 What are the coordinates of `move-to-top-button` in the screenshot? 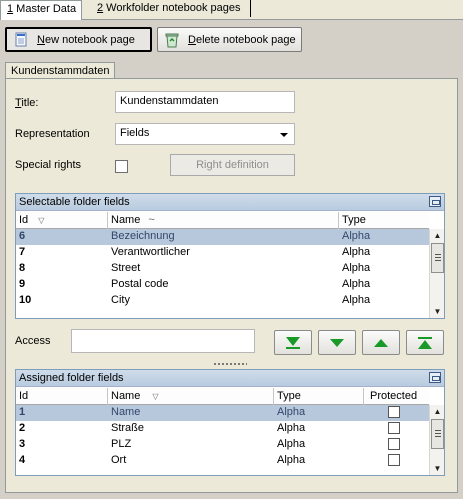 It's located at (425, 342).